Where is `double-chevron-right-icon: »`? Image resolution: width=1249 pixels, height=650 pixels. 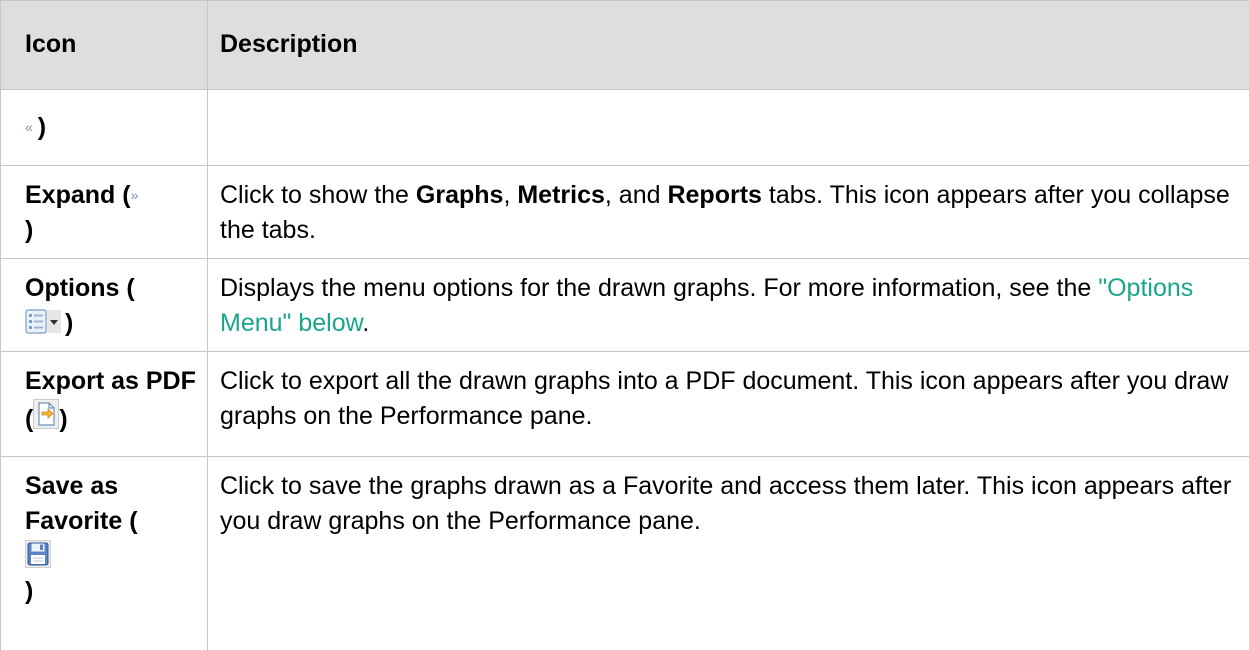
double-chevron-right-icon: » is located at coordinates (134, 195).